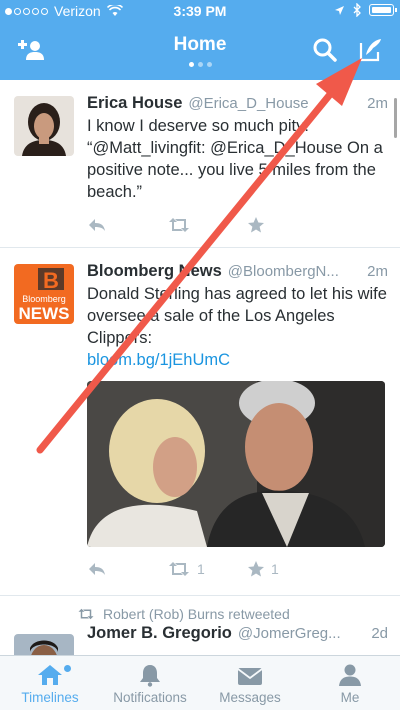 The height and width of the screenshot is (710, 400). I want to click on search-icon, so click(325, 50).